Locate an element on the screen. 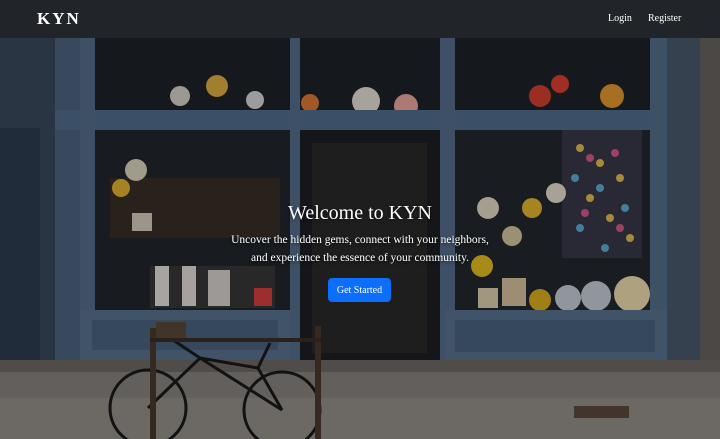 This screenshot has width=720, height=439. login-link: Login is located at coordinates (620, 18).